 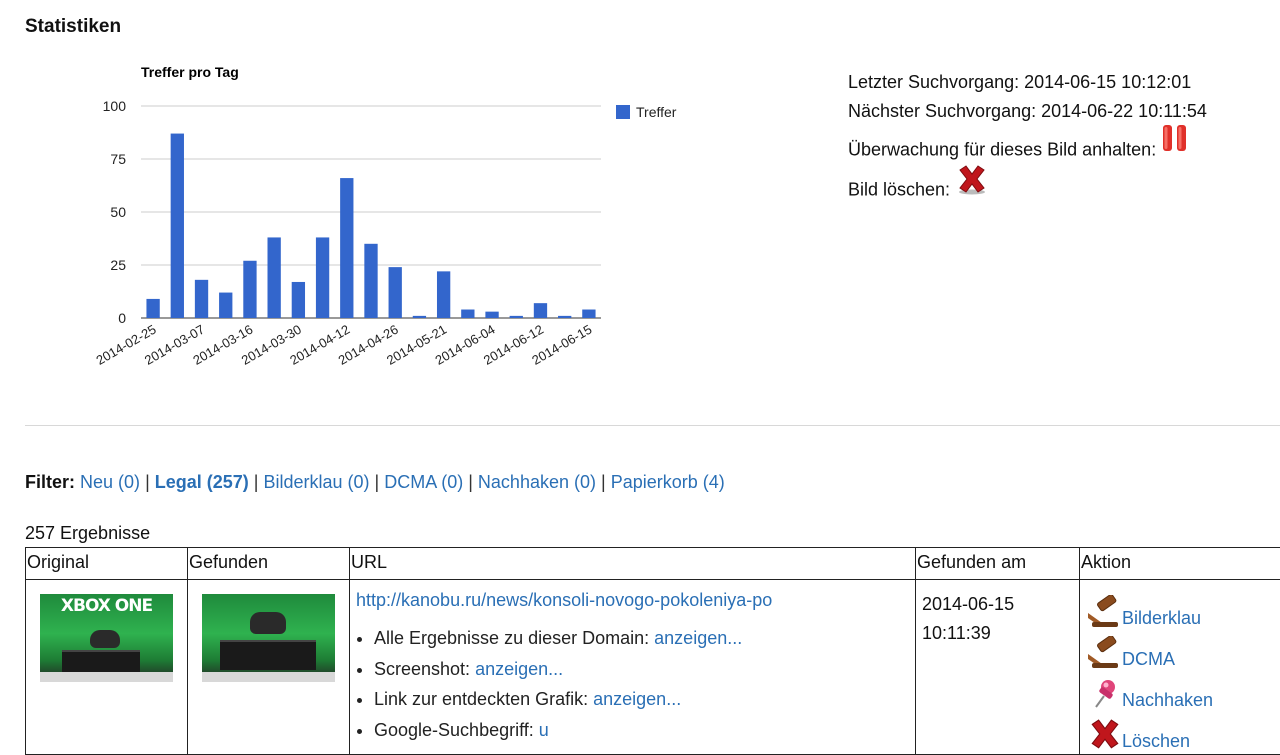 What do you see at coordinates (899, 189) in the screenshot?
I see `delete-image-label: Bild löschen:` at bounding box center [899, 189].